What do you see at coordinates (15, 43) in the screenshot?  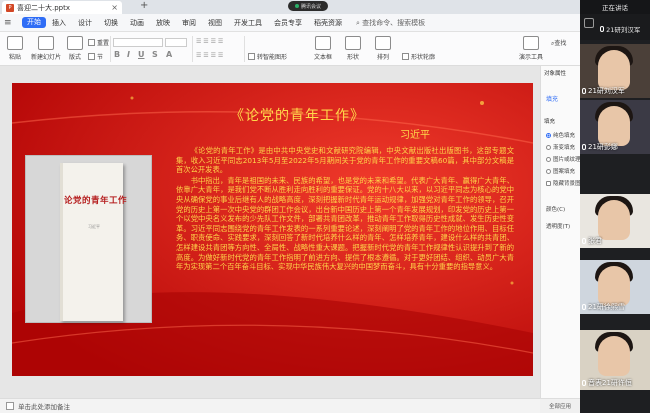 I see `paste-icon` at bounding box center [15, 43].